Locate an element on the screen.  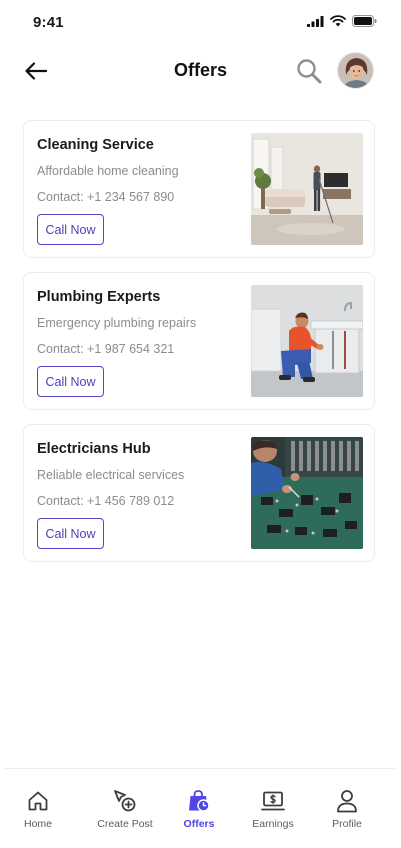
nav-label-offers: Offers is located at coordinates (199, 824).